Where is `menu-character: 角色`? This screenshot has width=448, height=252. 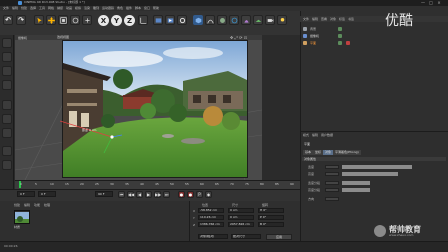 menu-character: 角色 is located at coordinates (120, 8).